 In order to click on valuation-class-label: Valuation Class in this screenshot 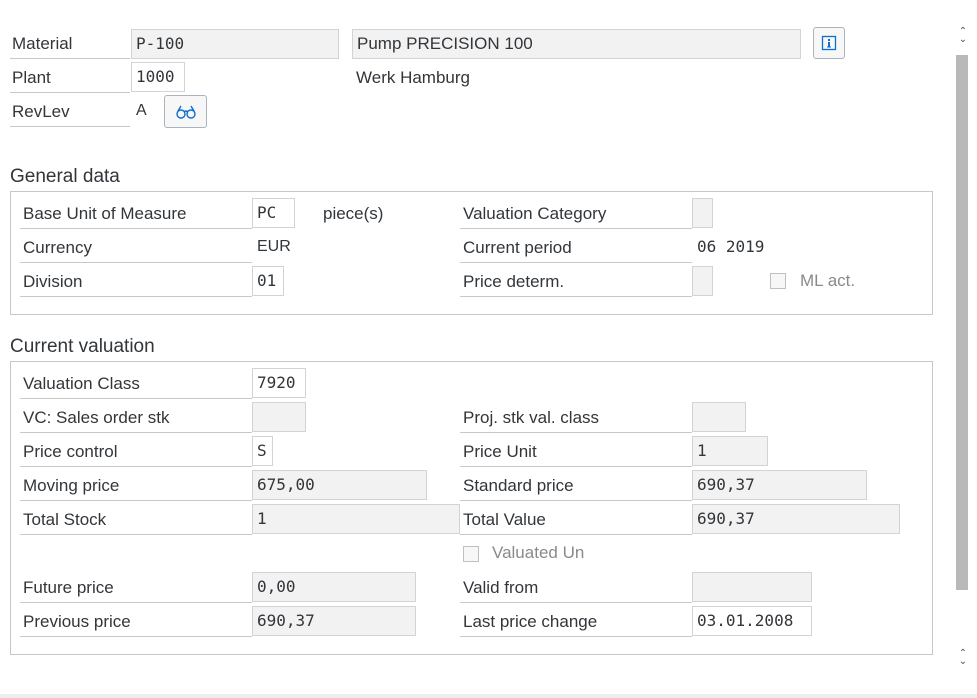, I will do `click(136, 384)`.